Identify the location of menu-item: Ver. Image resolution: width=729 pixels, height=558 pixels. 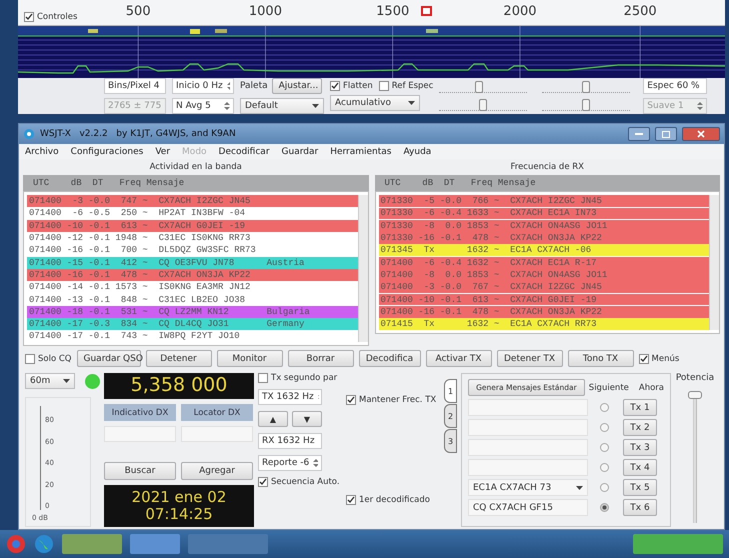
(162, 151).